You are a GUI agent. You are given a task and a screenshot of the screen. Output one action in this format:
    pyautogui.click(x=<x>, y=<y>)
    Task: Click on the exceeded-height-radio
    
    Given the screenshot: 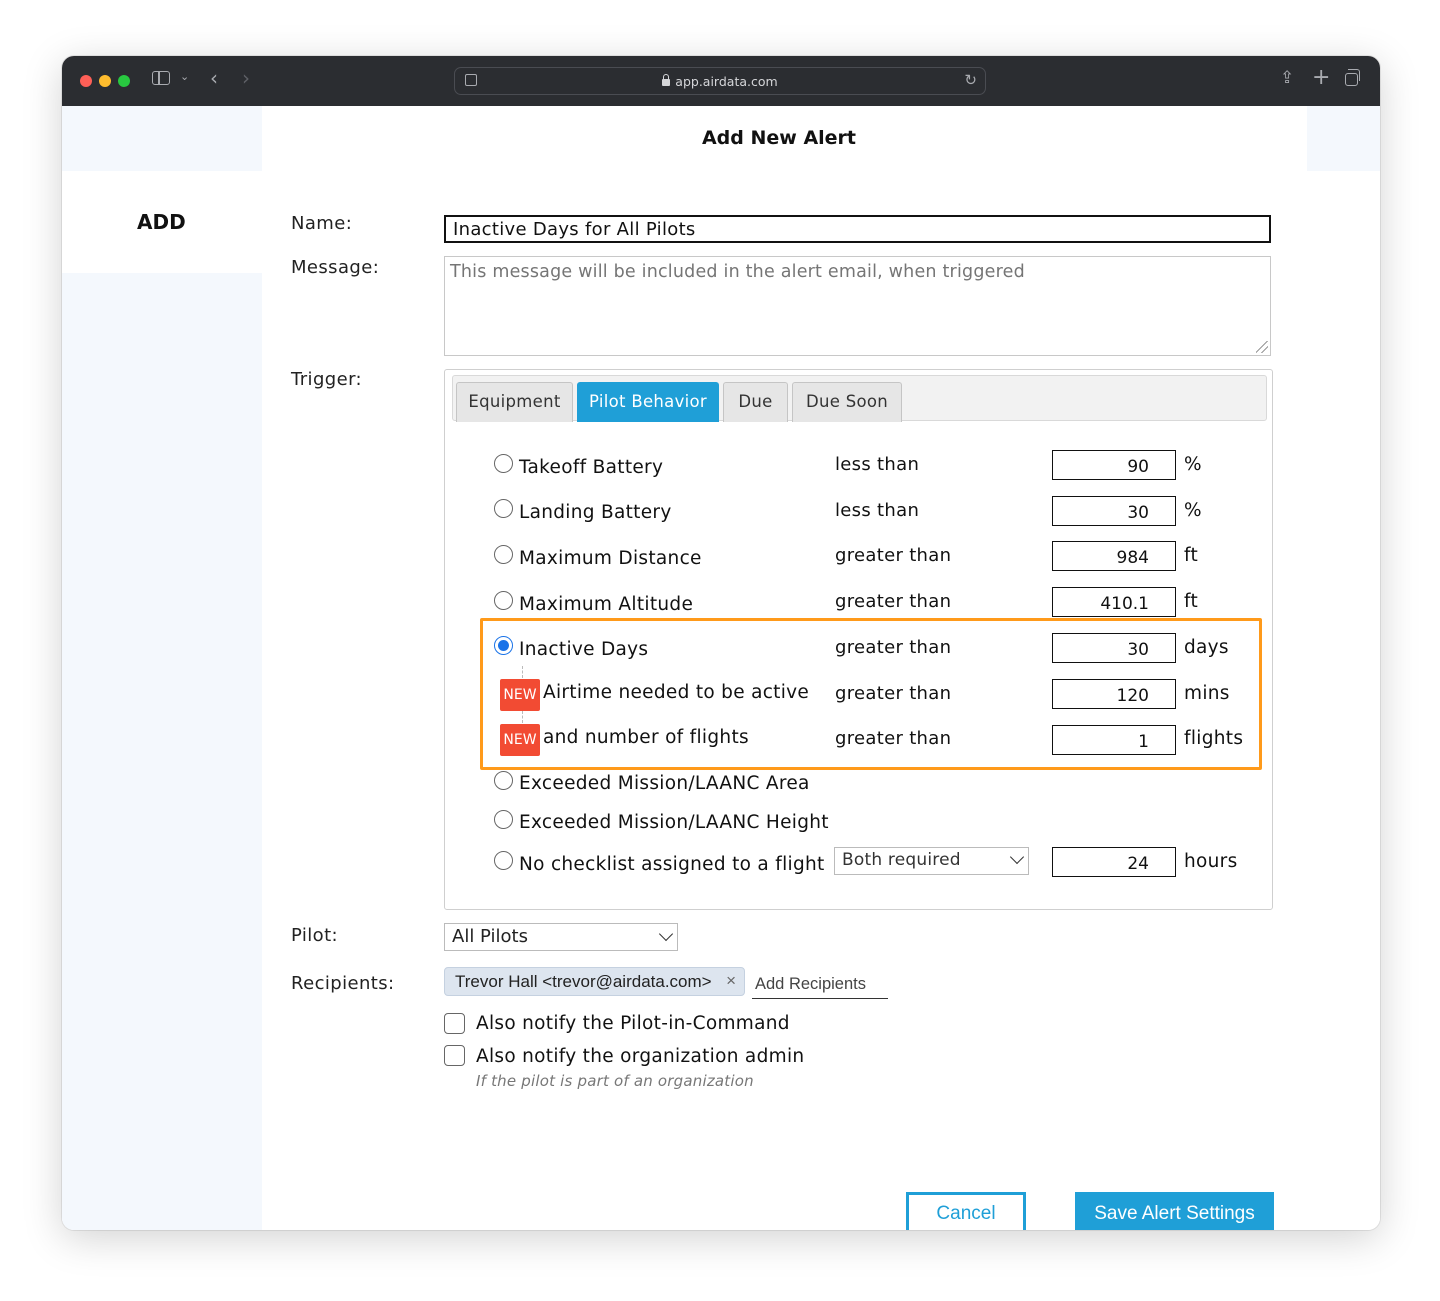 What is the action you would take?
    pyautogui.click(x=503, y=819)
    